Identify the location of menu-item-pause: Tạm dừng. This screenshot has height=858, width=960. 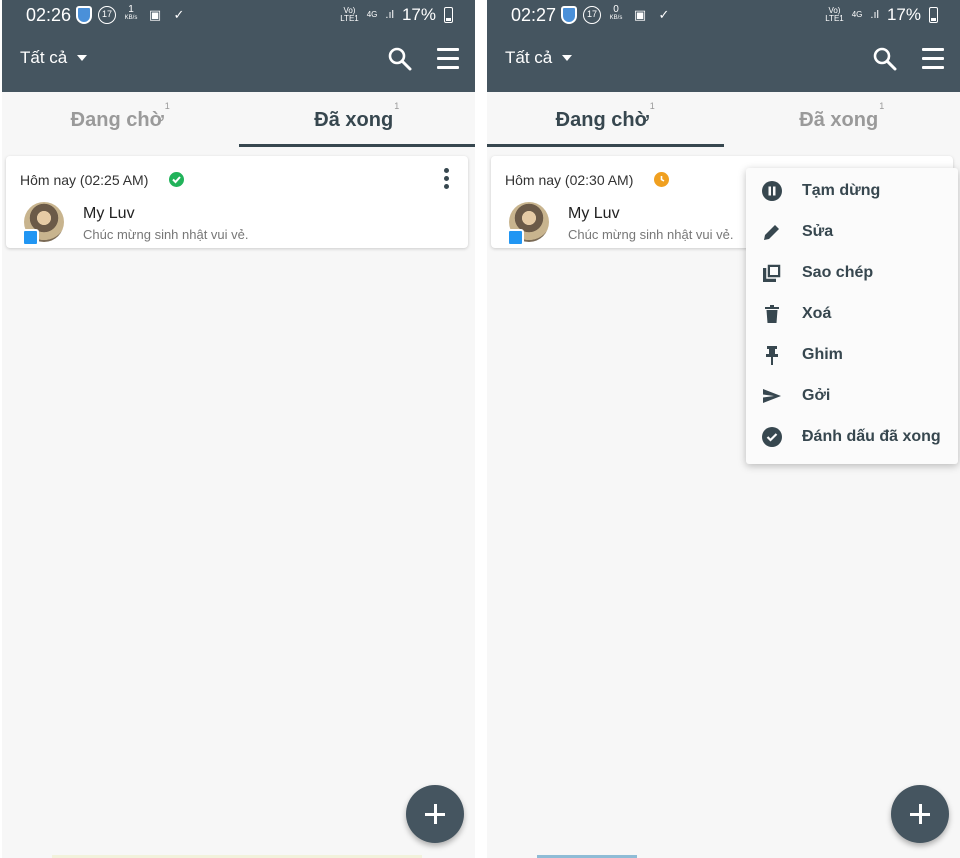
(852, 191).